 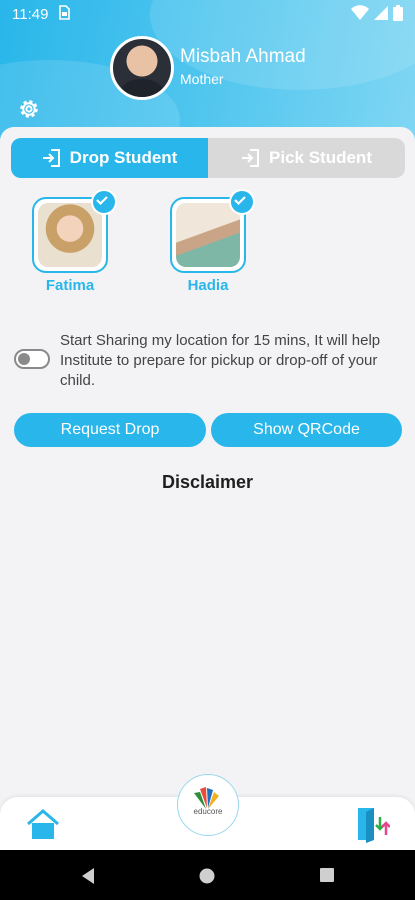 I want to click on tab-label: Drop Student, so click(x=123, y=157).